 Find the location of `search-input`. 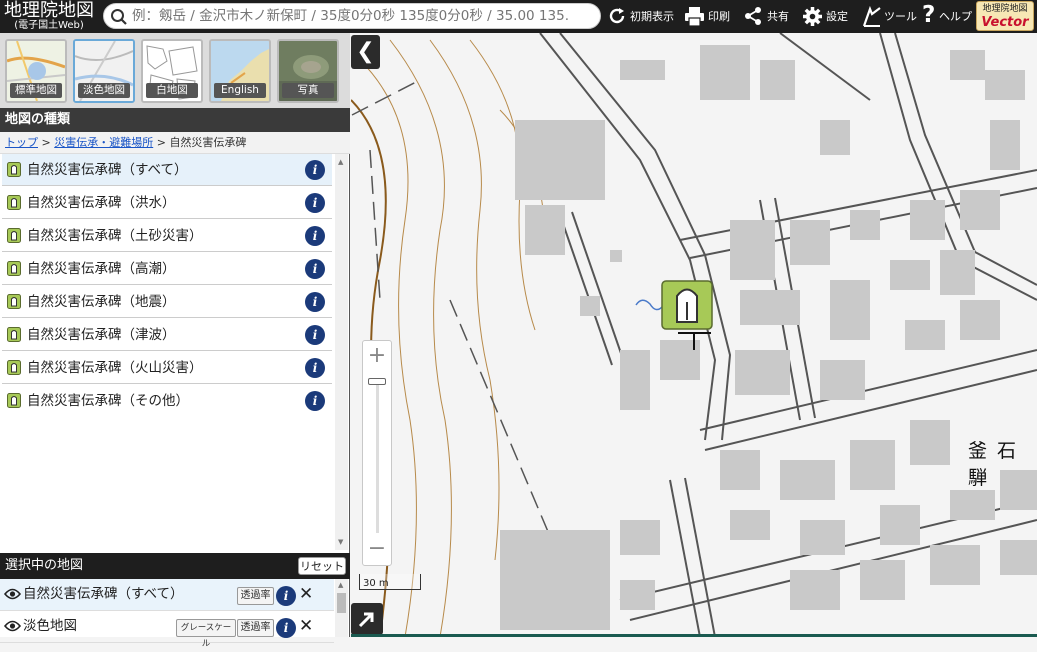

search-input is located at coordinates (362, 16).